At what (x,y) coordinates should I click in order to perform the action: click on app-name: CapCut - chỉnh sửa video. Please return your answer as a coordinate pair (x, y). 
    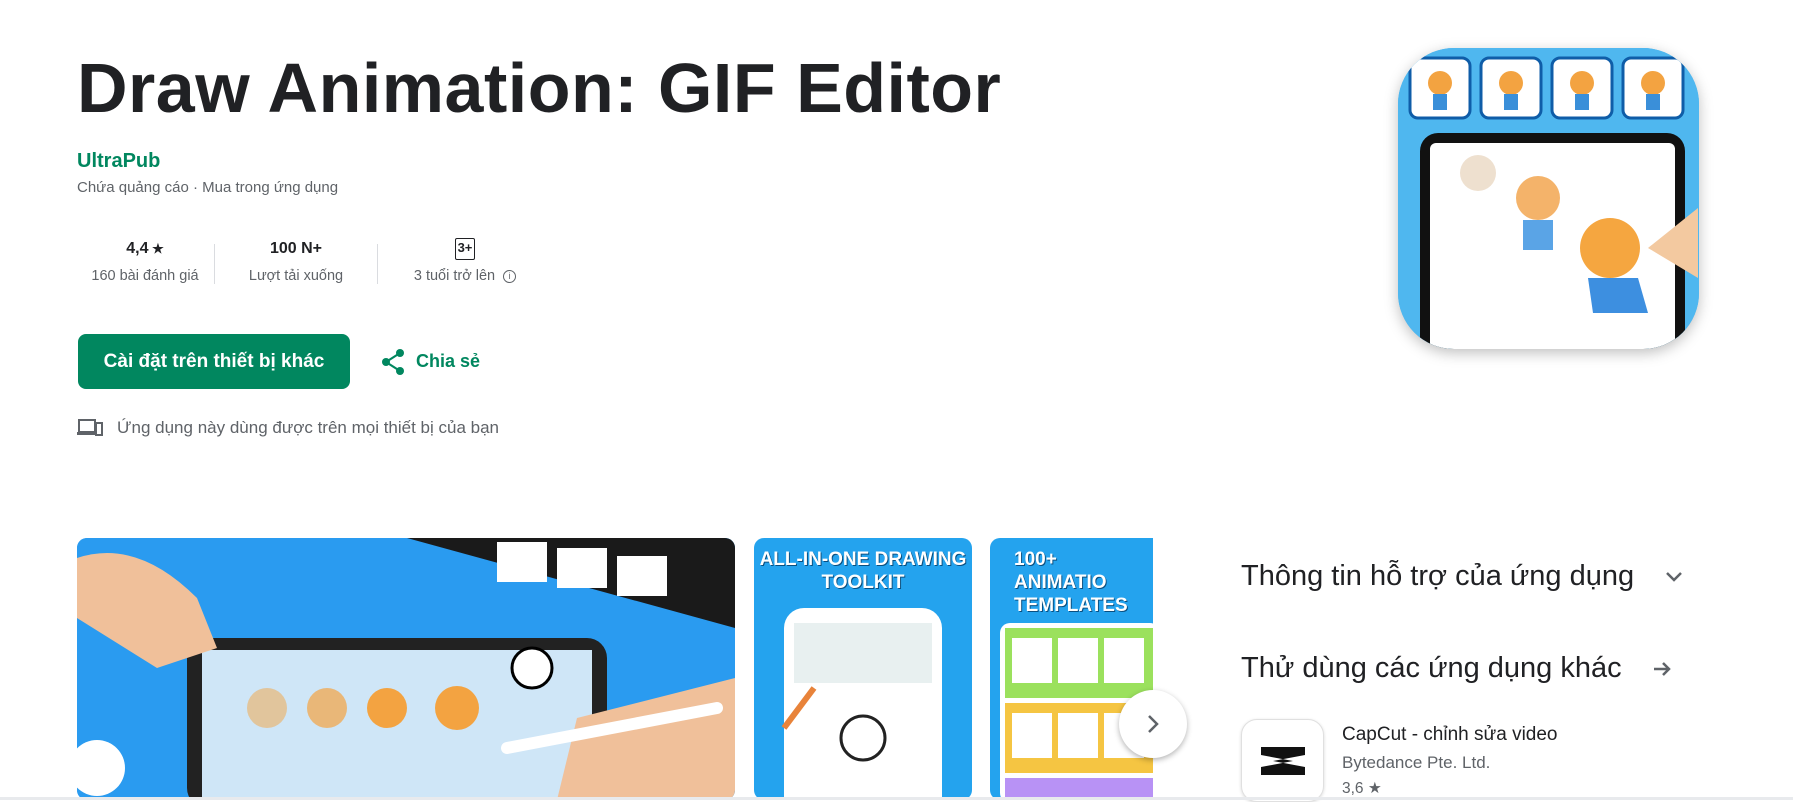
    Looking at the image, I should click on (1450, 734).